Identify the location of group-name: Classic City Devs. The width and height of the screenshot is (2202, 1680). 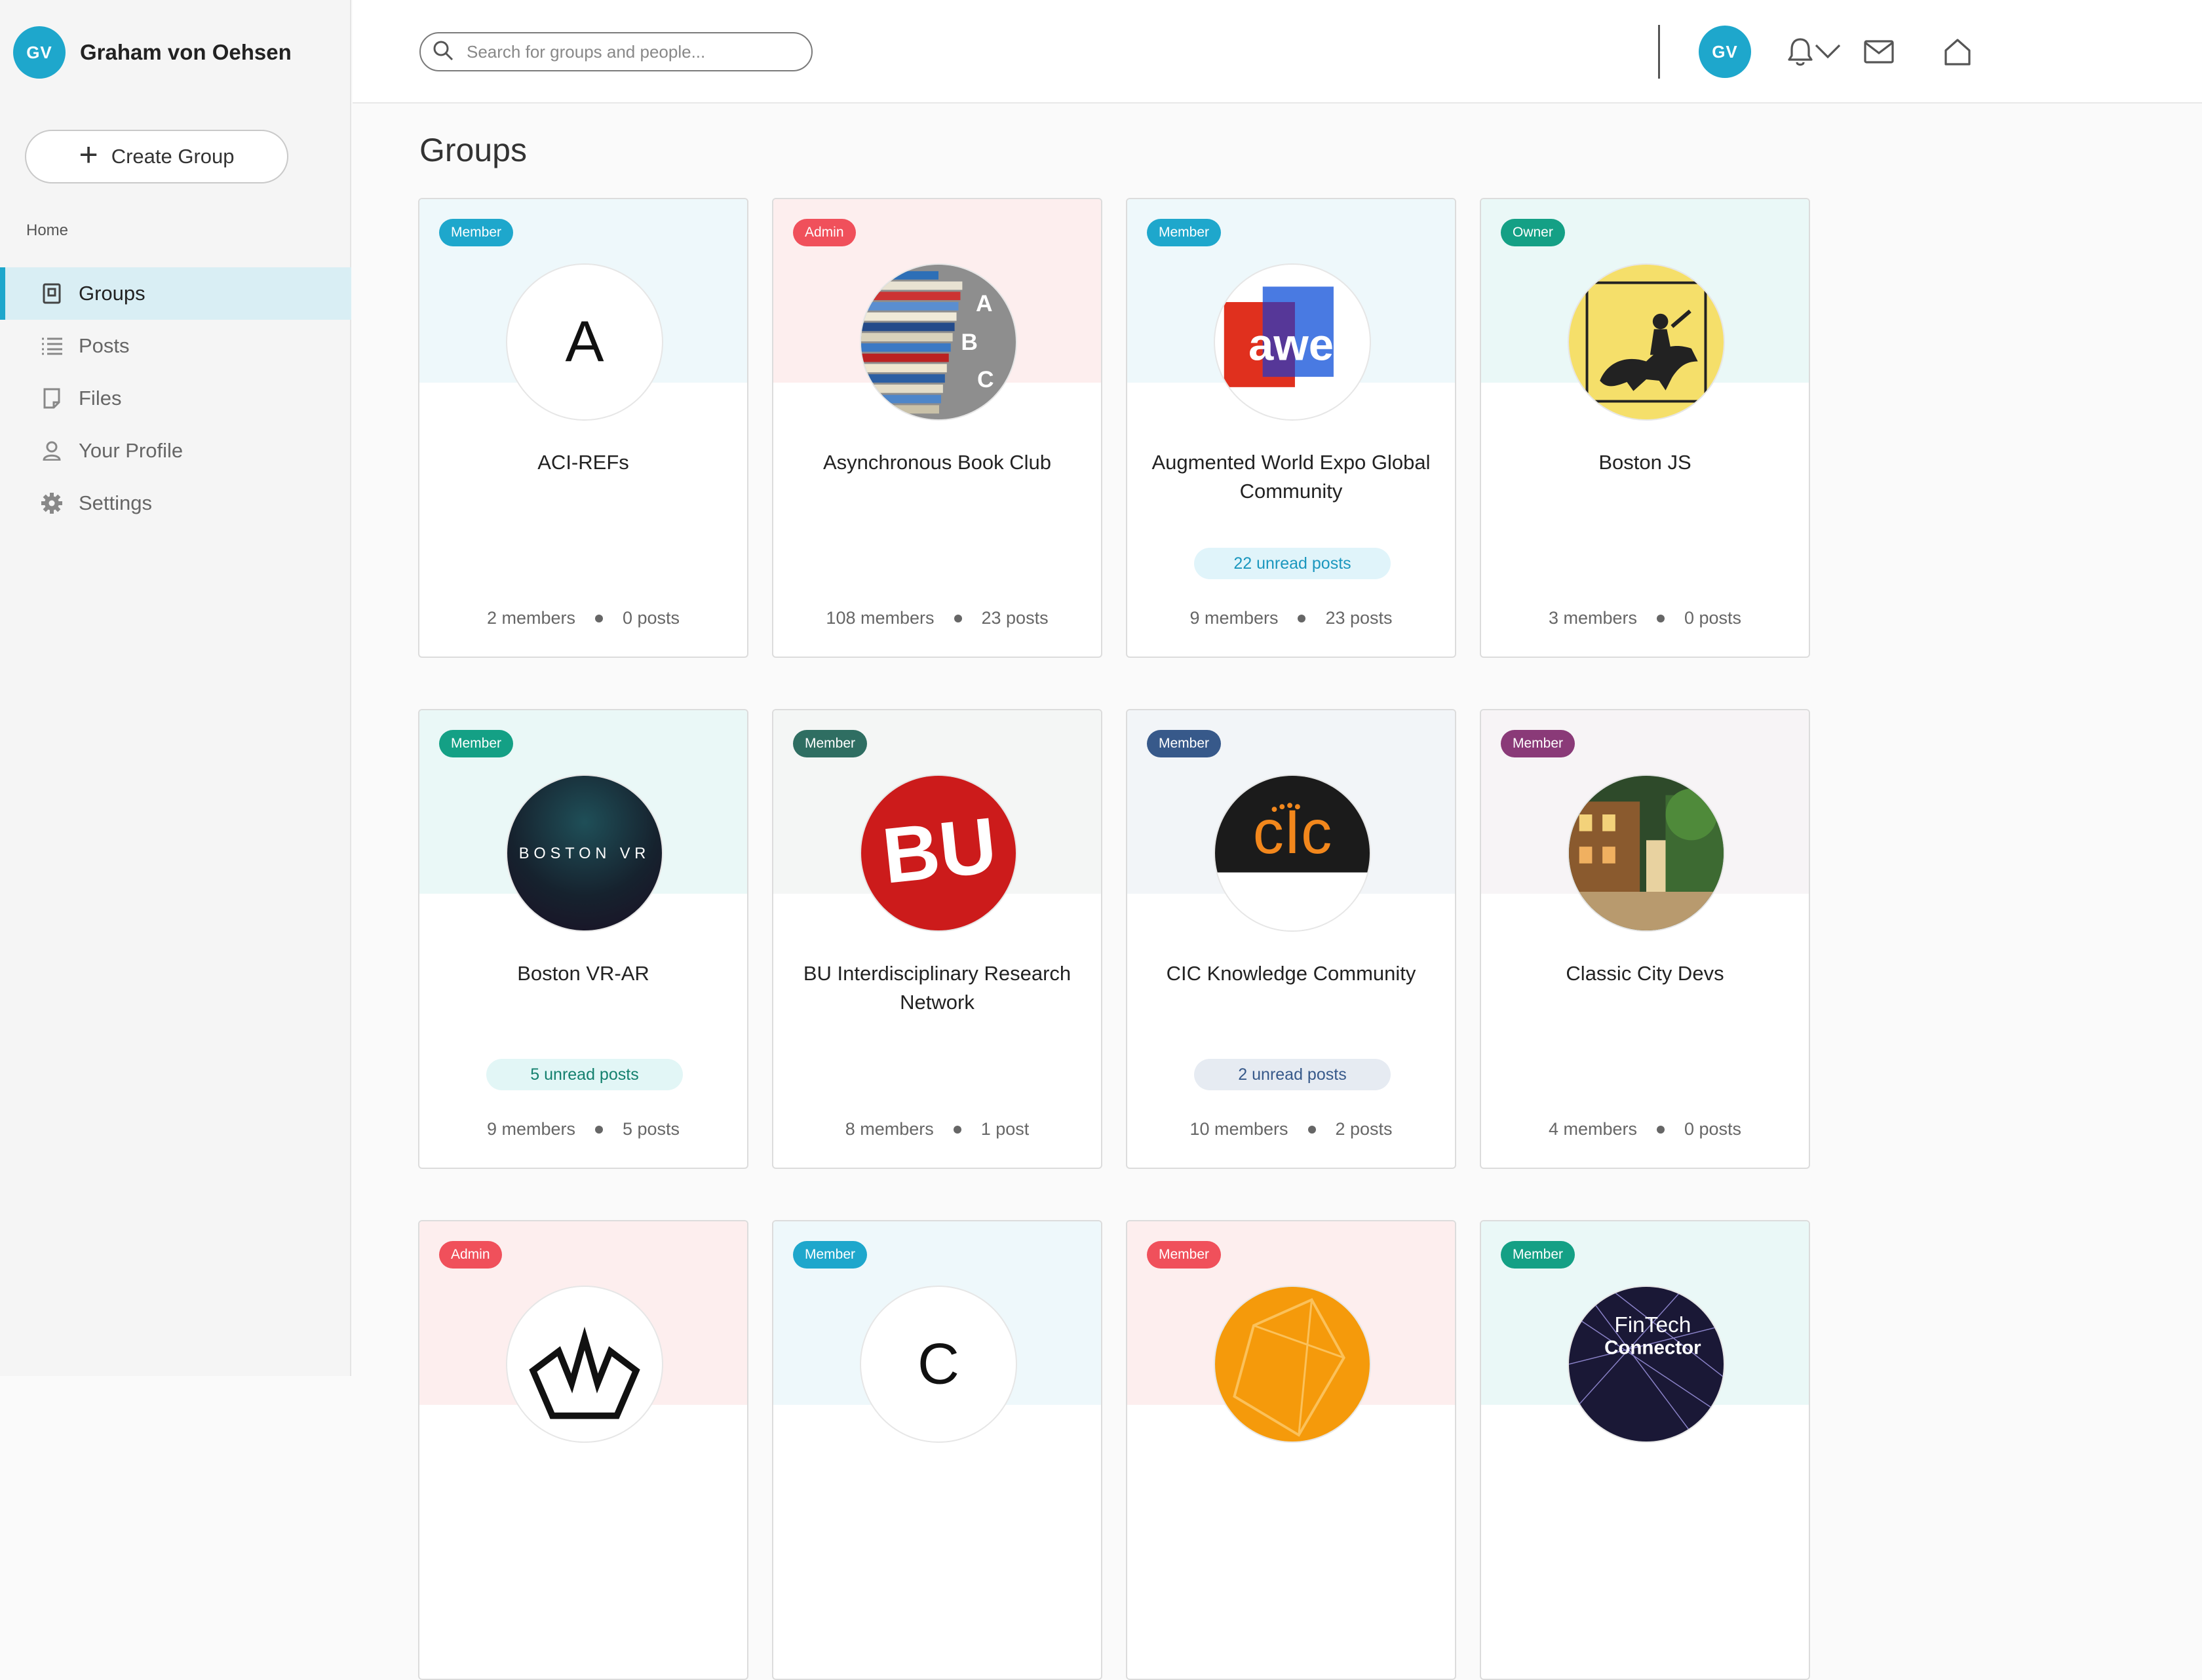
(1645, 973).